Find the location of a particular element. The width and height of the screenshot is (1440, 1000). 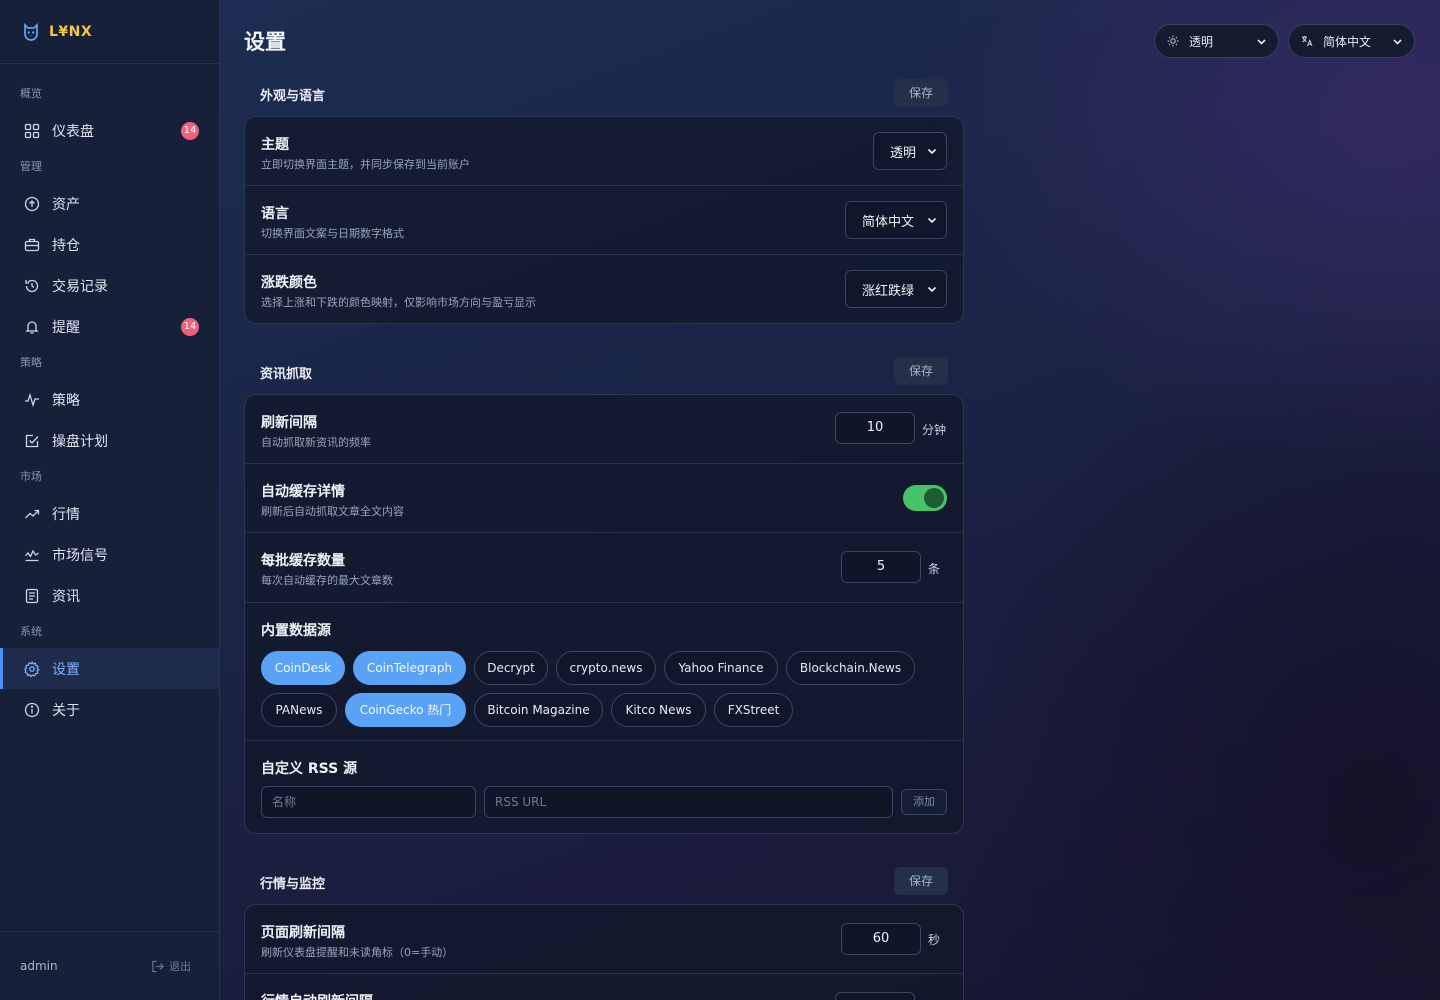

sidebar-item-about: 关于 is located at coordinates (109, 709).